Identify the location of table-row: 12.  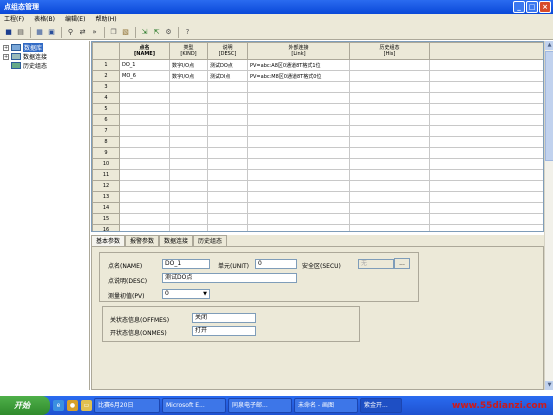
(317, 186).